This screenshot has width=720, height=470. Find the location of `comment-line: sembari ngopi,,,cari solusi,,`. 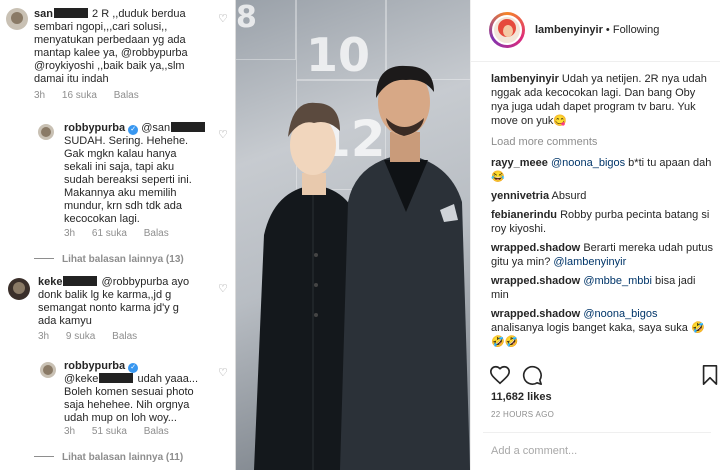

comment-line: sembari ngopi,,,cari solusi,, is located at coordinates (101, 27).